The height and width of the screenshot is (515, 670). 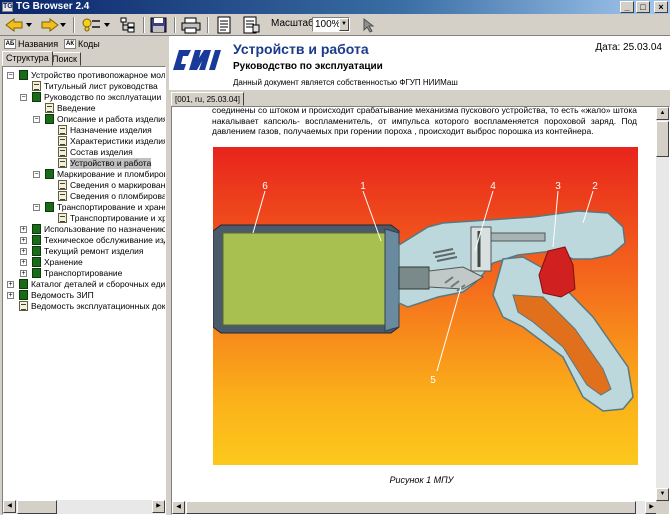 I want to click on tree-node-label: Состав изделия, so click(x=101, y=152).